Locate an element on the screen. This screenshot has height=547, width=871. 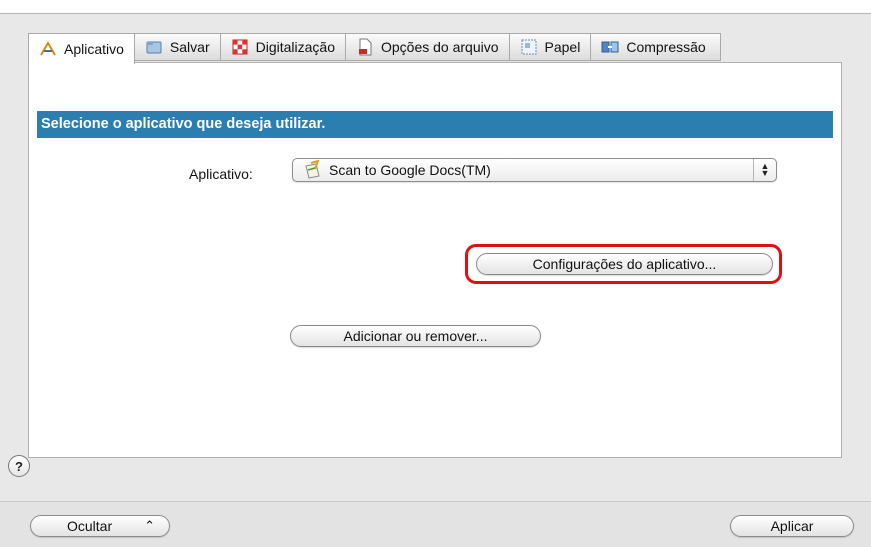
tab-compressao: Compressão is located at coordinates (656, 47).